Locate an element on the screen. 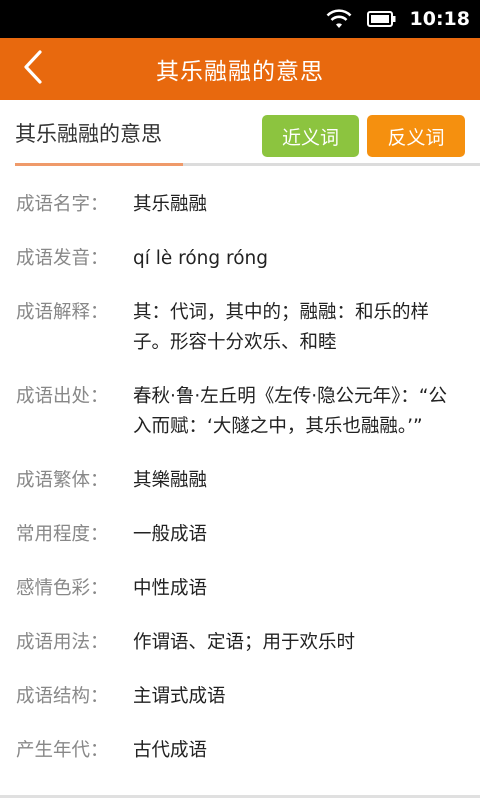  detail-value: 主谓式成语 is located at coordinates (179, 696).